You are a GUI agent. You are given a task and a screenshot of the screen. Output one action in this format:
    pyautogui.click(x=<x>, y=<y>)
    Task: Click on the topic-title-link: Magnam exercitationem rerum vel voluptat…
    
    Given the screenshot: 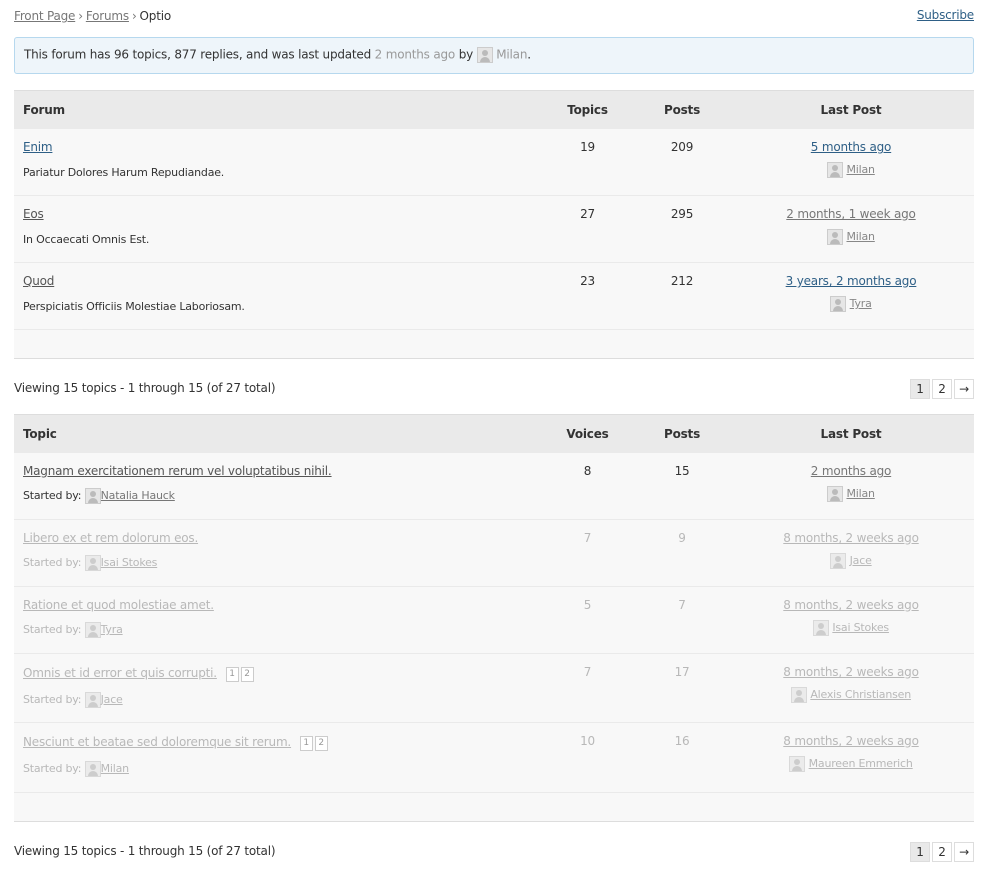 What is the action you would take?
    pyautogui.click(x=177, y=471)
    